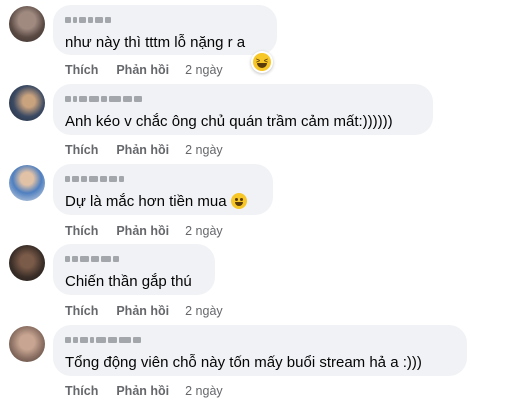 The height and width of the screenshot is (402, 520). What do you see at coordinates (163, 189) in the screenshot?
I see `comment-bubble: Dự là mắc hơn tiền mua` at bounding box center [163, 189].